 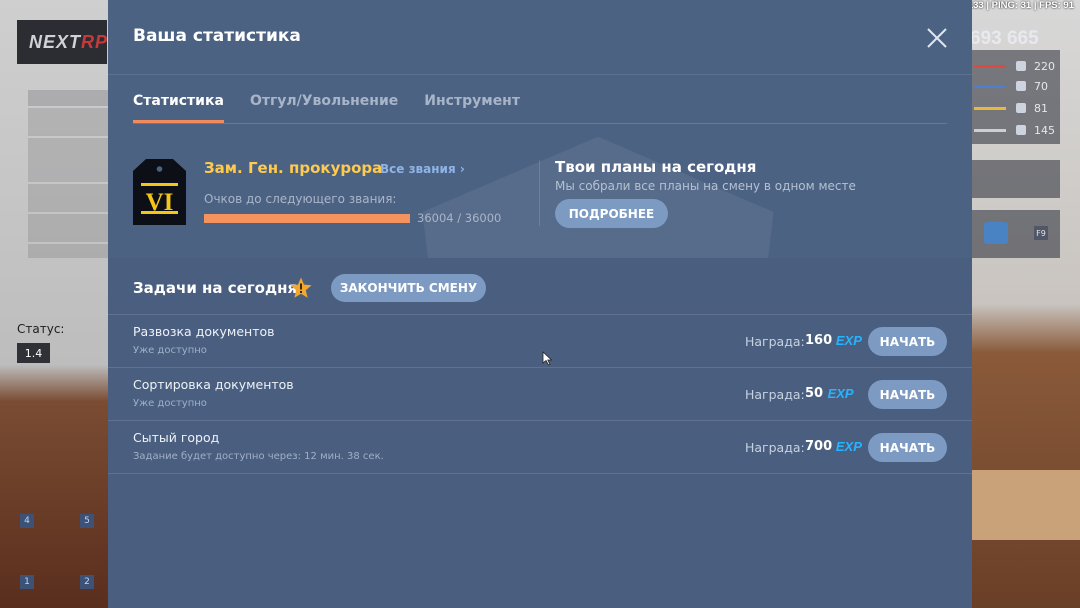 I want to click on tabs-divider, so click(x=540, y=123).